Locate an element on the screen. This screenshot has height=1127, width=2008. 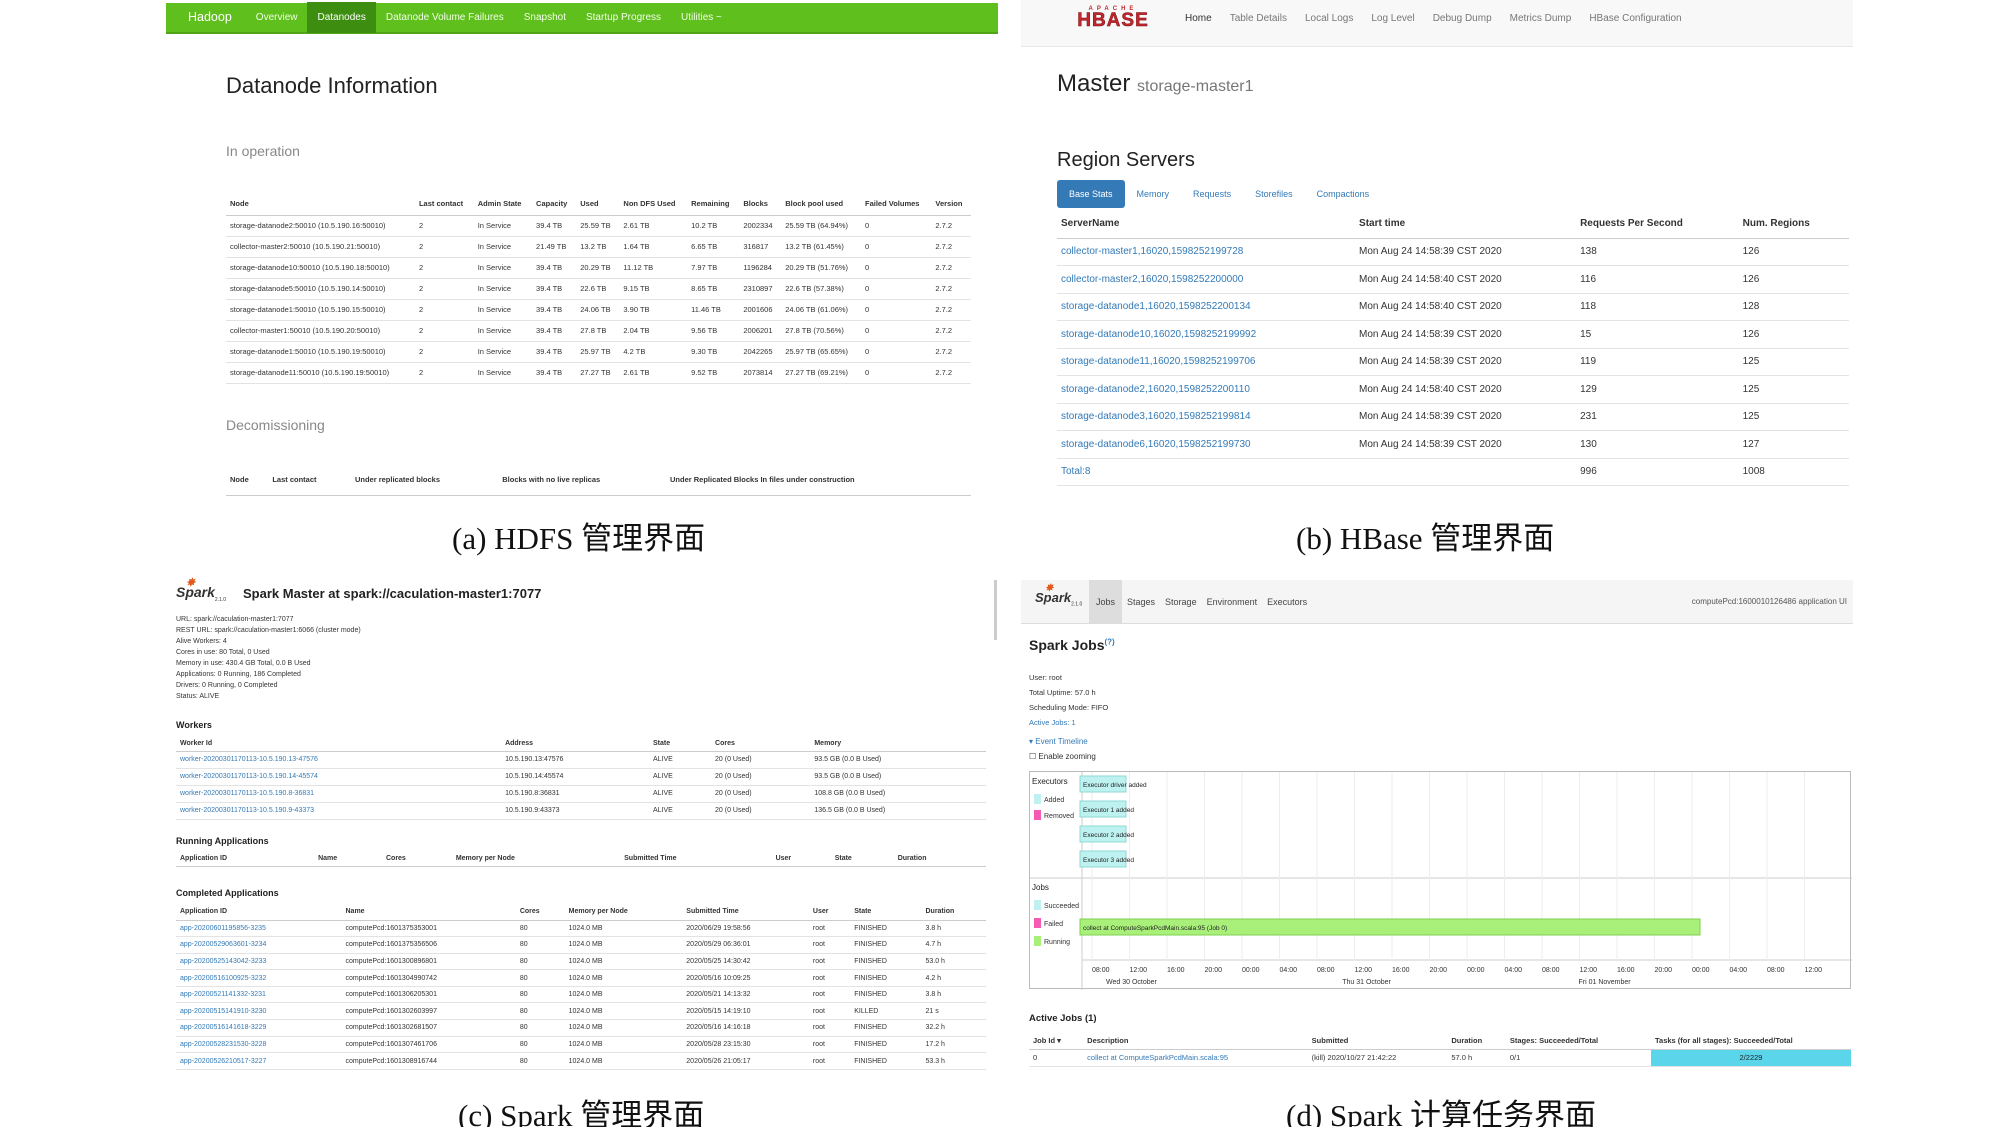
row-link: app-20200516100925-3232 is located at coordinates (259, 978).